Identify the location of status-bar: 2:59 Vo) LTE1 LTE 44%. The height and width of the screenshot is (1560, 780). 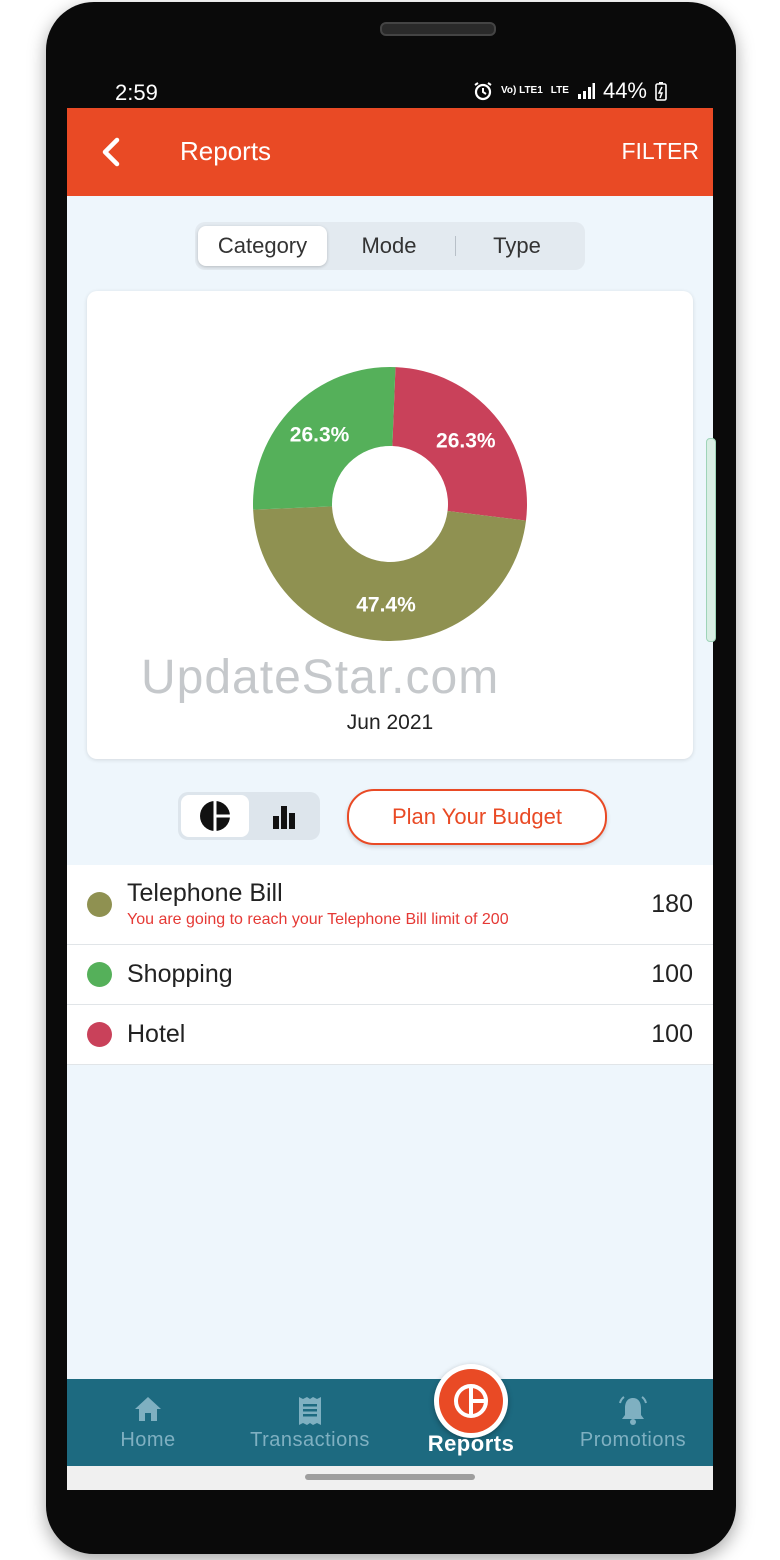
(390, 90).